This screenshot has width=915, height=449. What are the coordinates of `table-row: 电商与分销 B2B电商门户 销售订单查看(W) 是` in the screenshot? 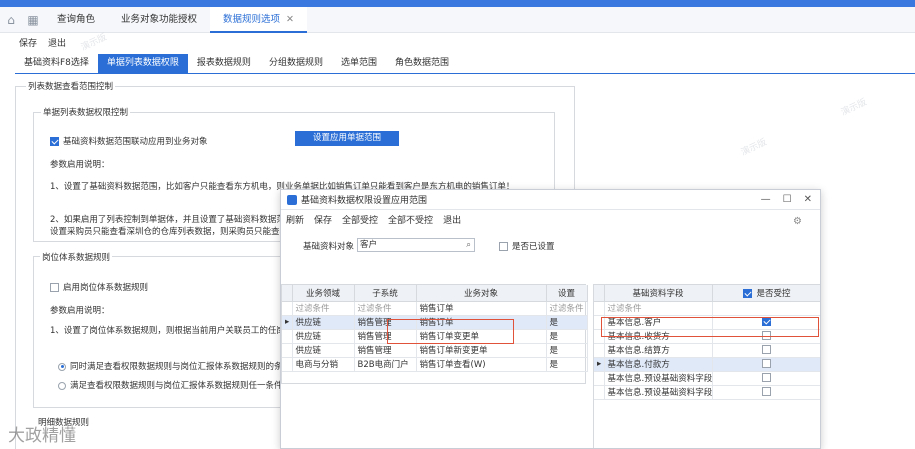 It's located at (435, 364).